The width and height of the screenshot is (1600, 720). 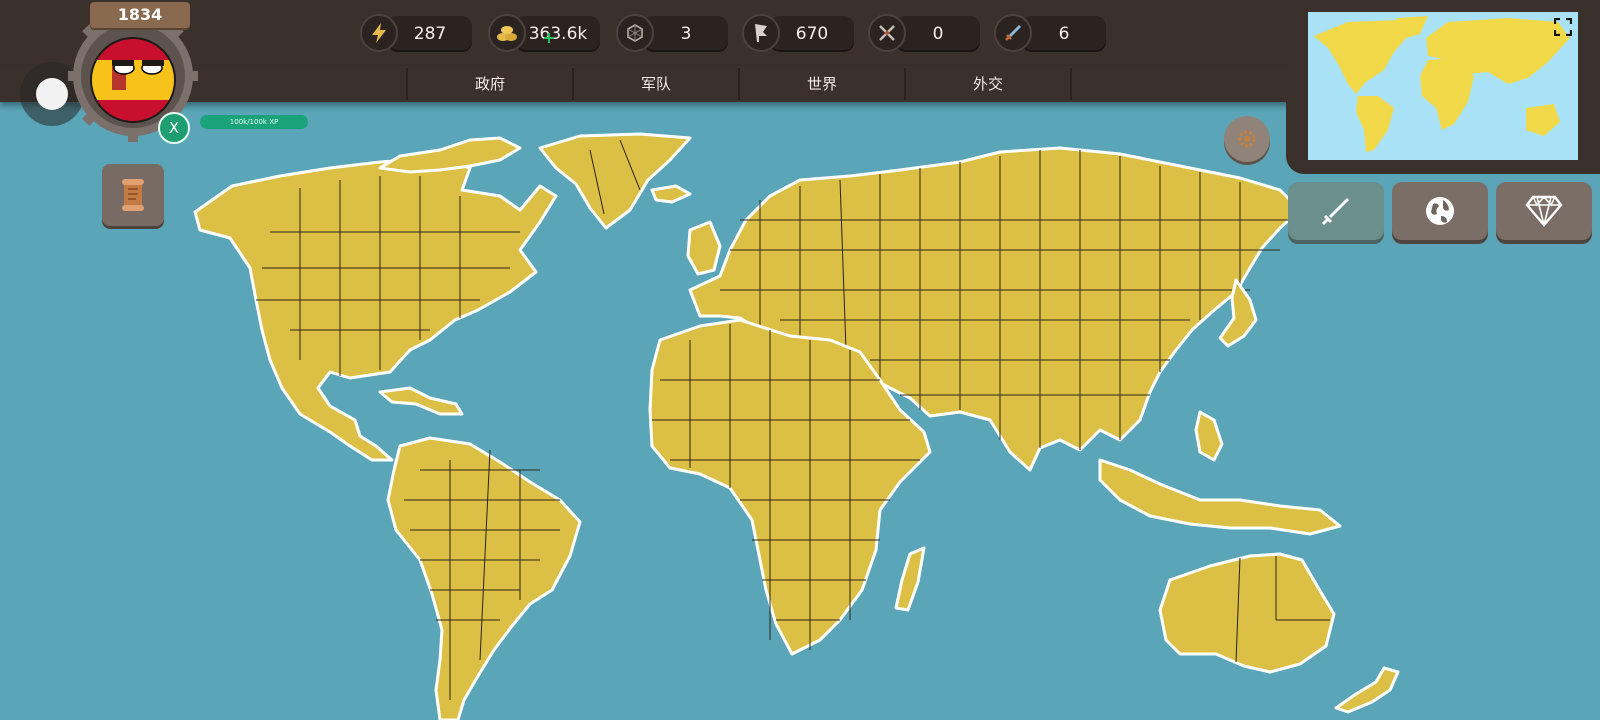 I want to click on globe-button, so click(x=1440, y=211).